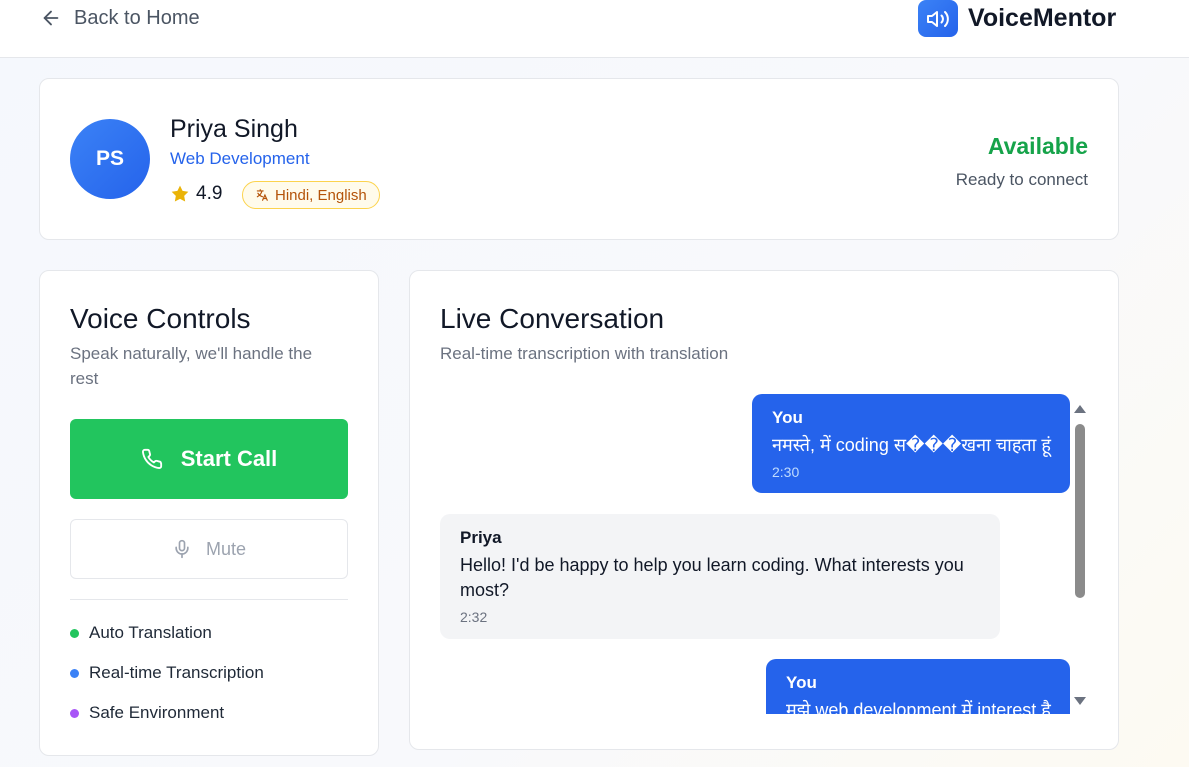  What do you see at coordinates (209, 193) in the screenshot?
I see `rating-value: 4.9` at bounding box center [209, 193].